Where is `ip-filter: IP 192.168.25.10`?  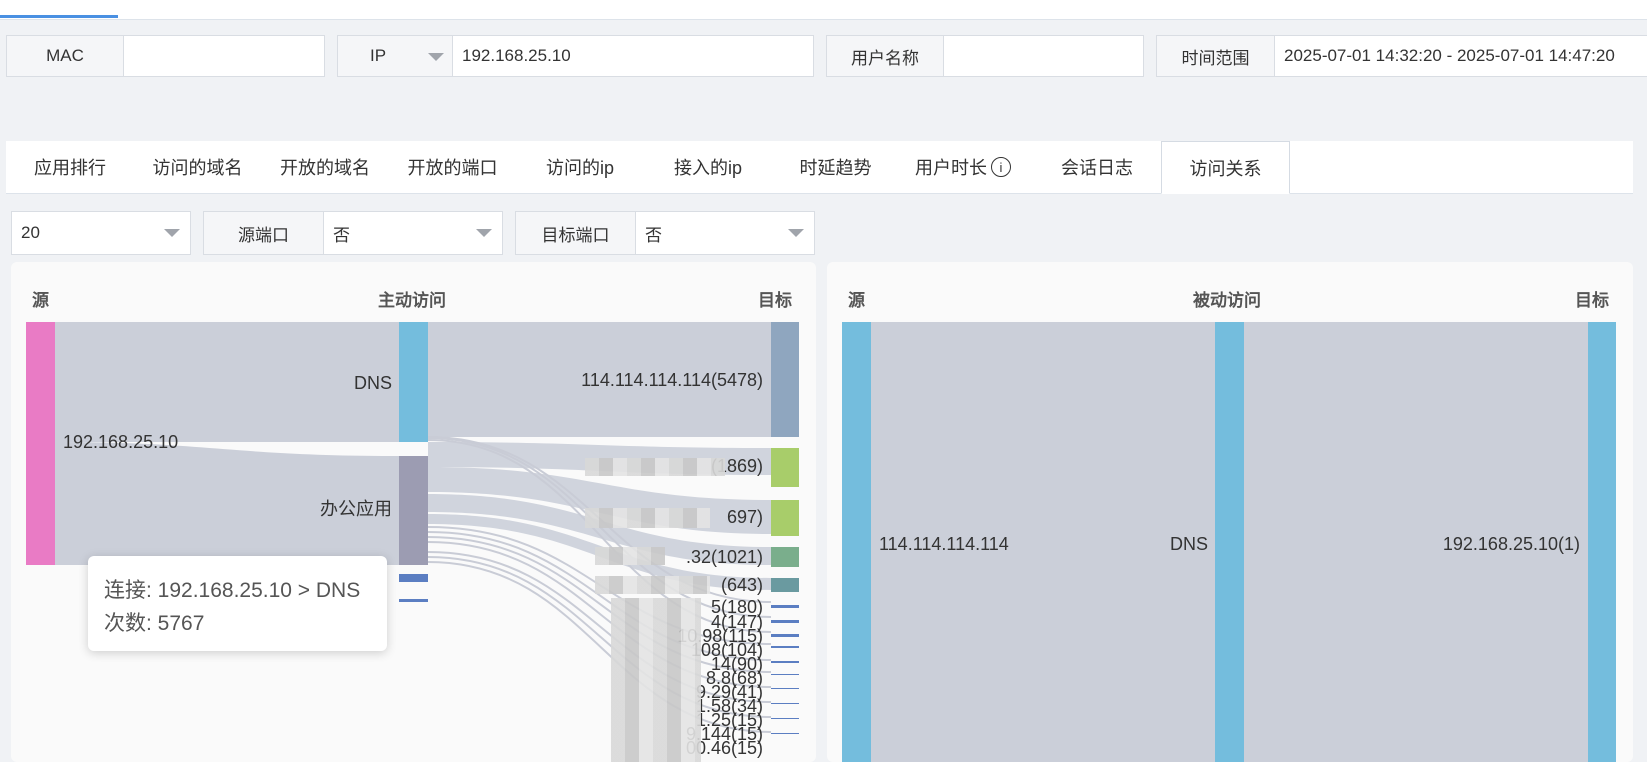
ip-filter: IP 192.168.25.10 is located at coordinates (575, 56).